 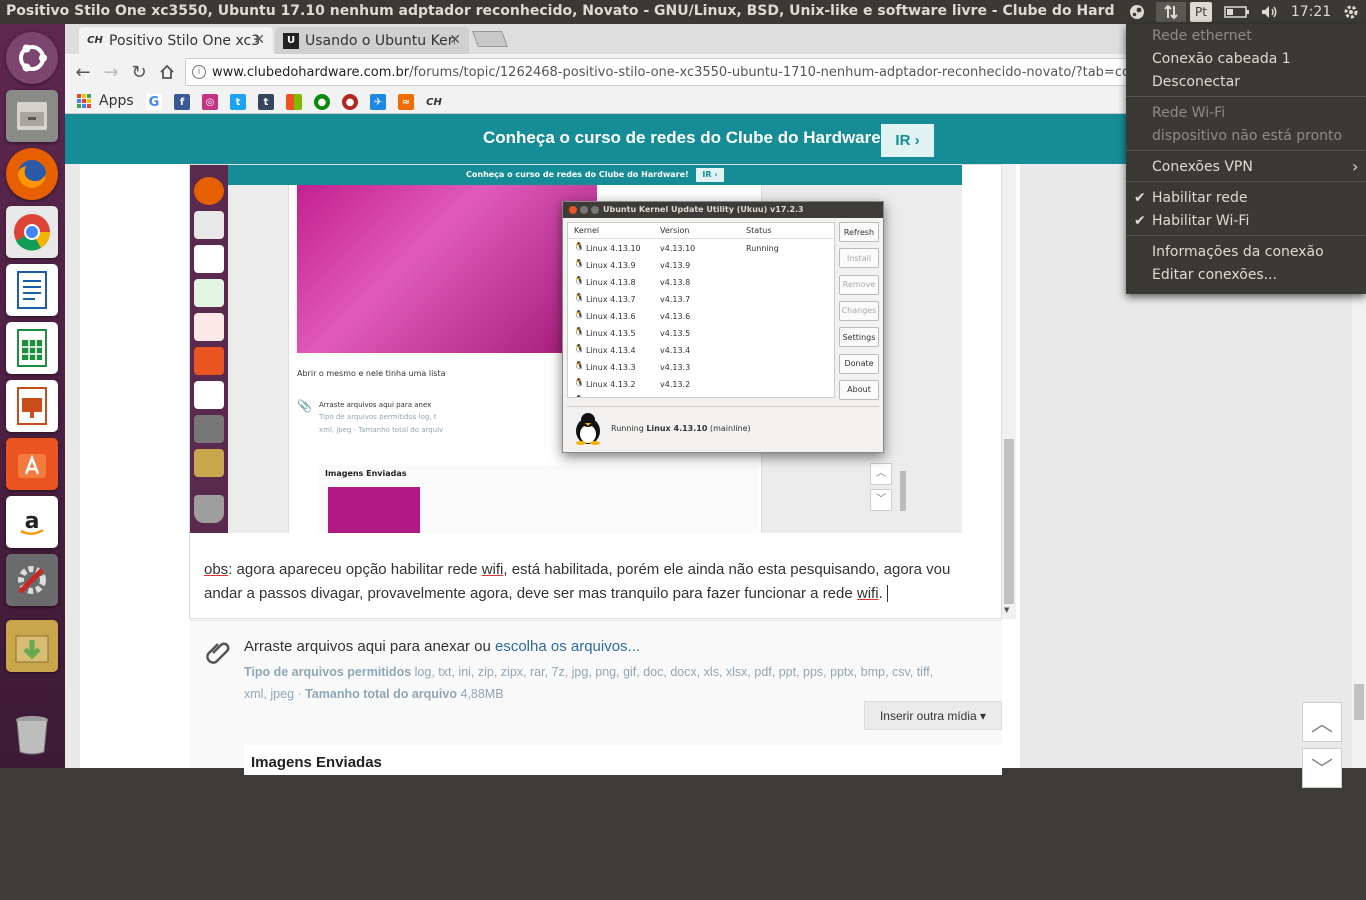 I want to click on vpn-connections-item: Conexões VPN, so click(x=1202, y=167).